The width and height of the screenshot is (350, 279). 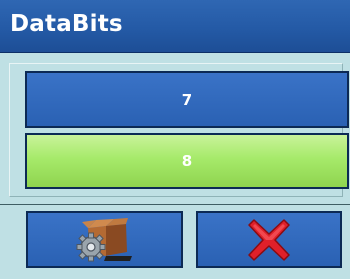 I want to click on cancel-softkey, so click(x=269, y=239).